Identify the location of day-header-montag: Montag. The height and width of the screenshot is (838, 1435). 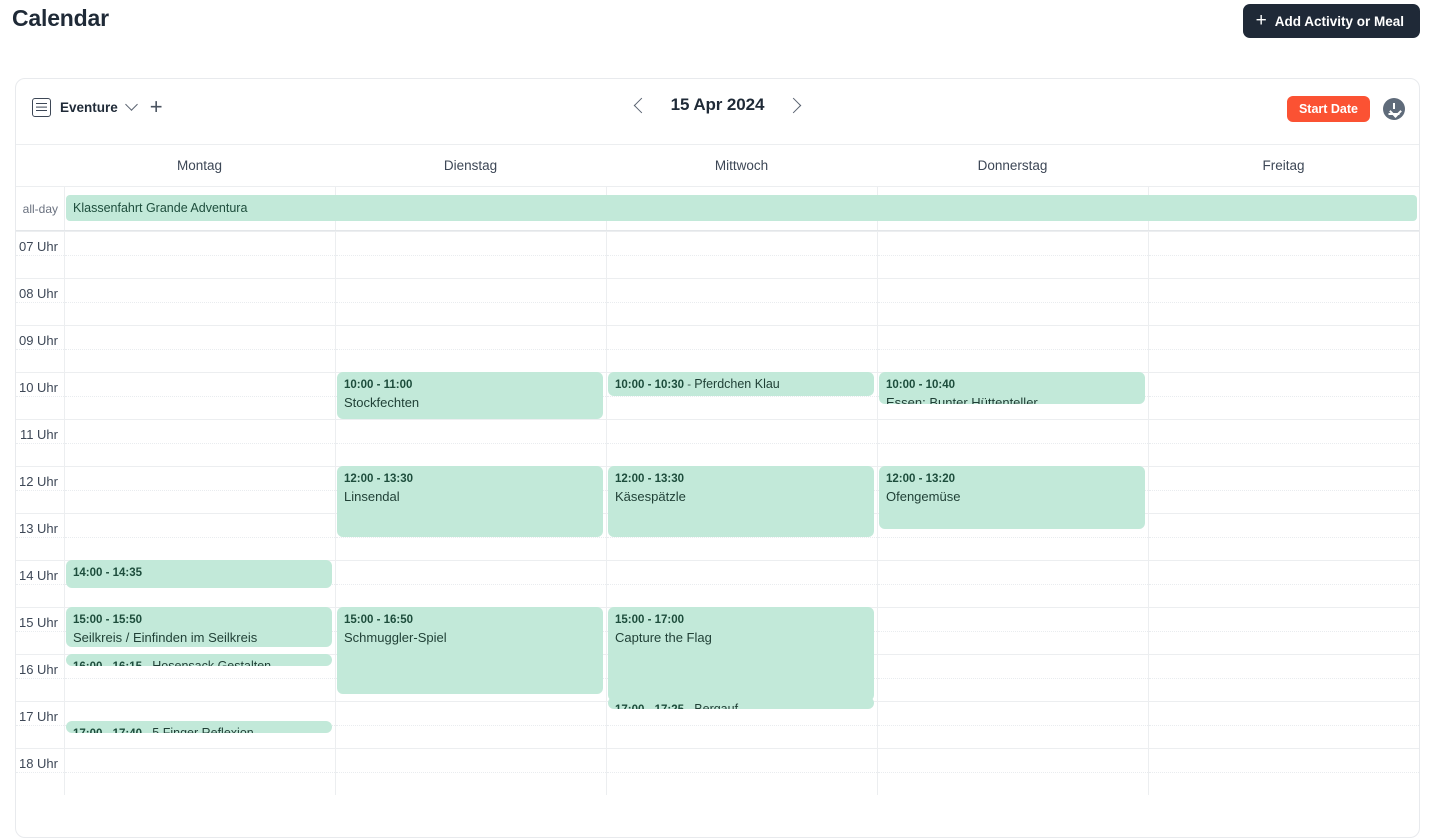
(199, 165).